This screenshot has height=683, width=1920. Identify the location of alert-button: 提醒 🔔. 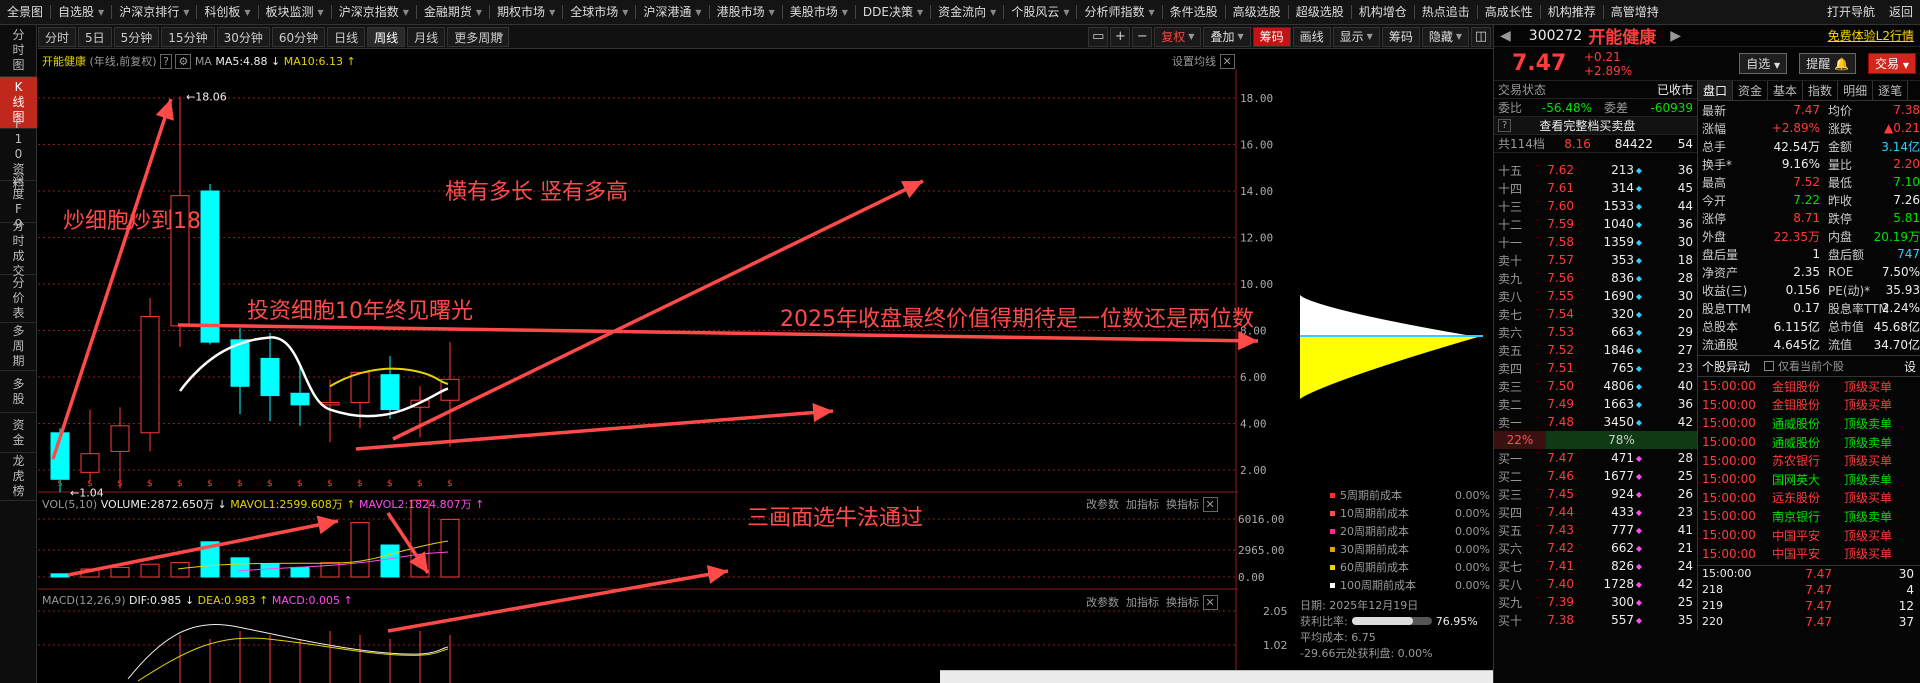
(1827, 63).